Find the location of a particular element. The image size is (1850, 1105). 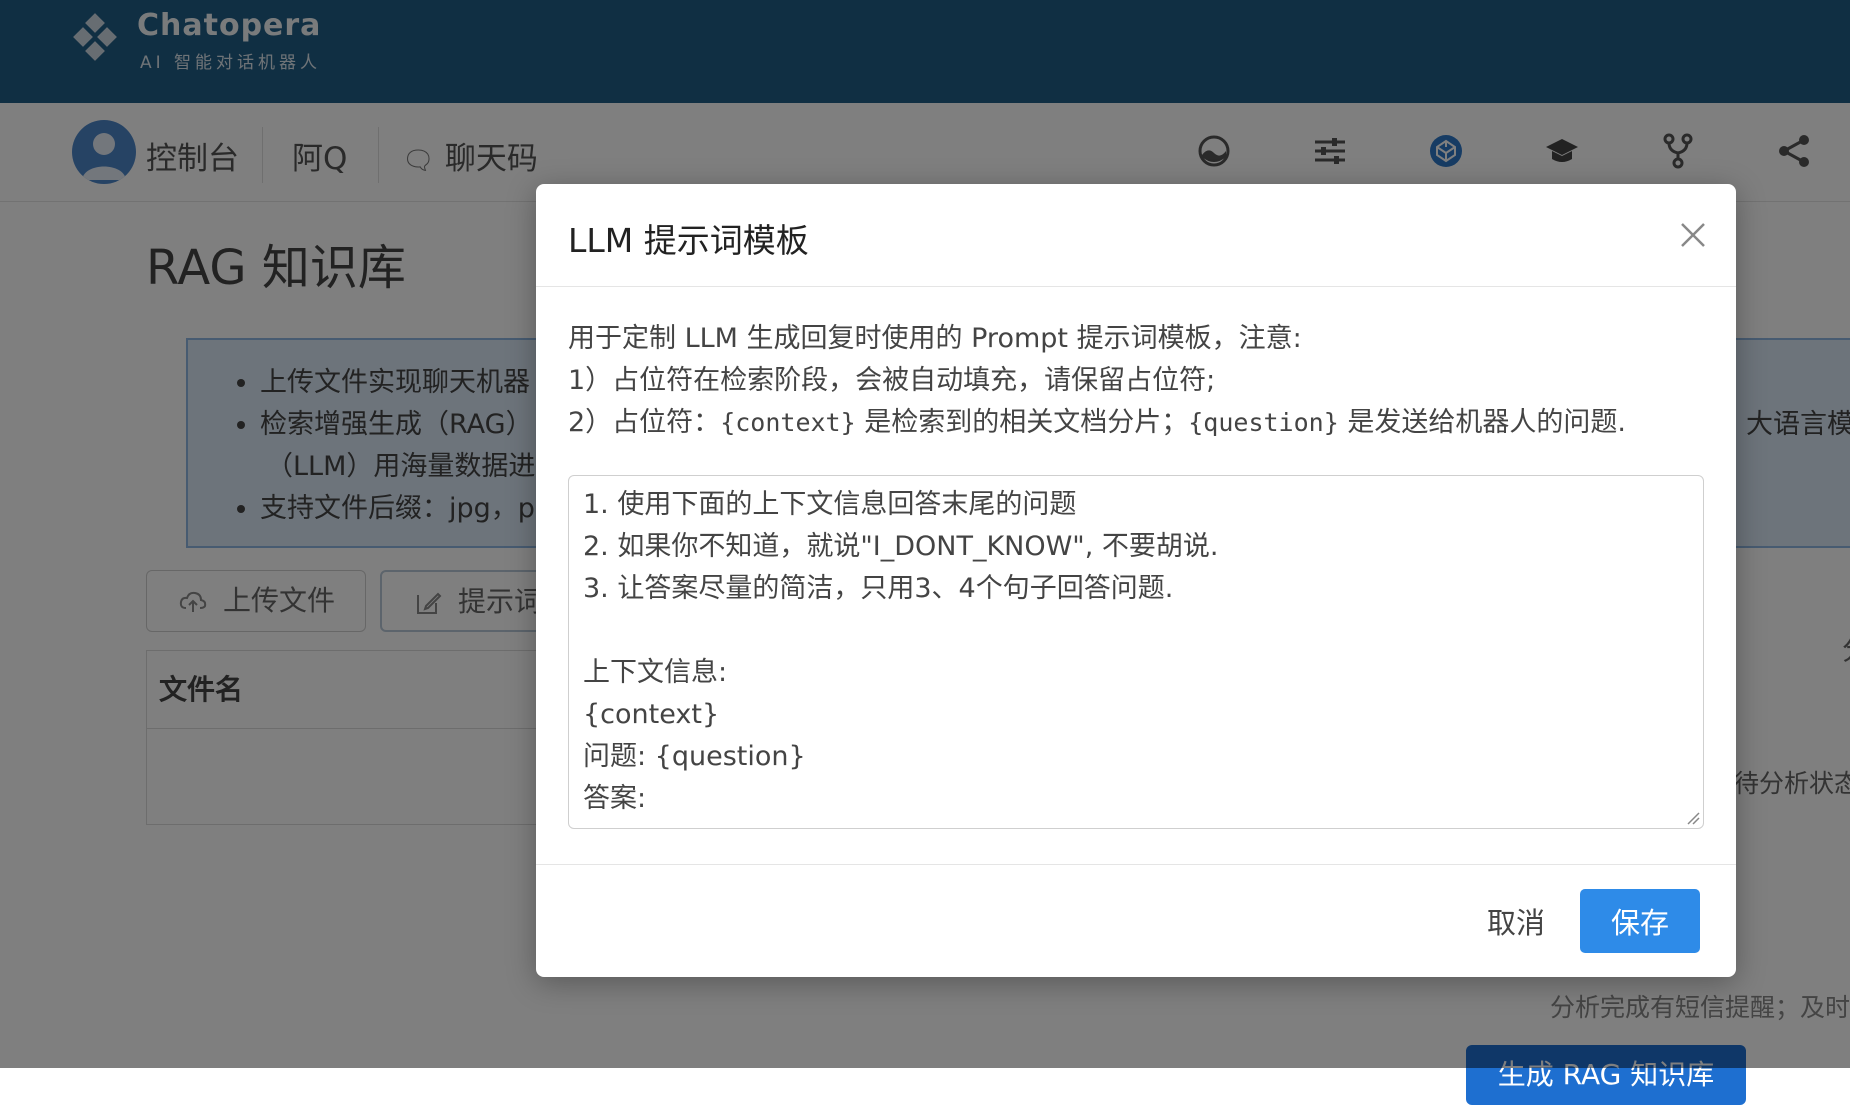

placeholder-code: {question} is located at coordinates (1263, 422).